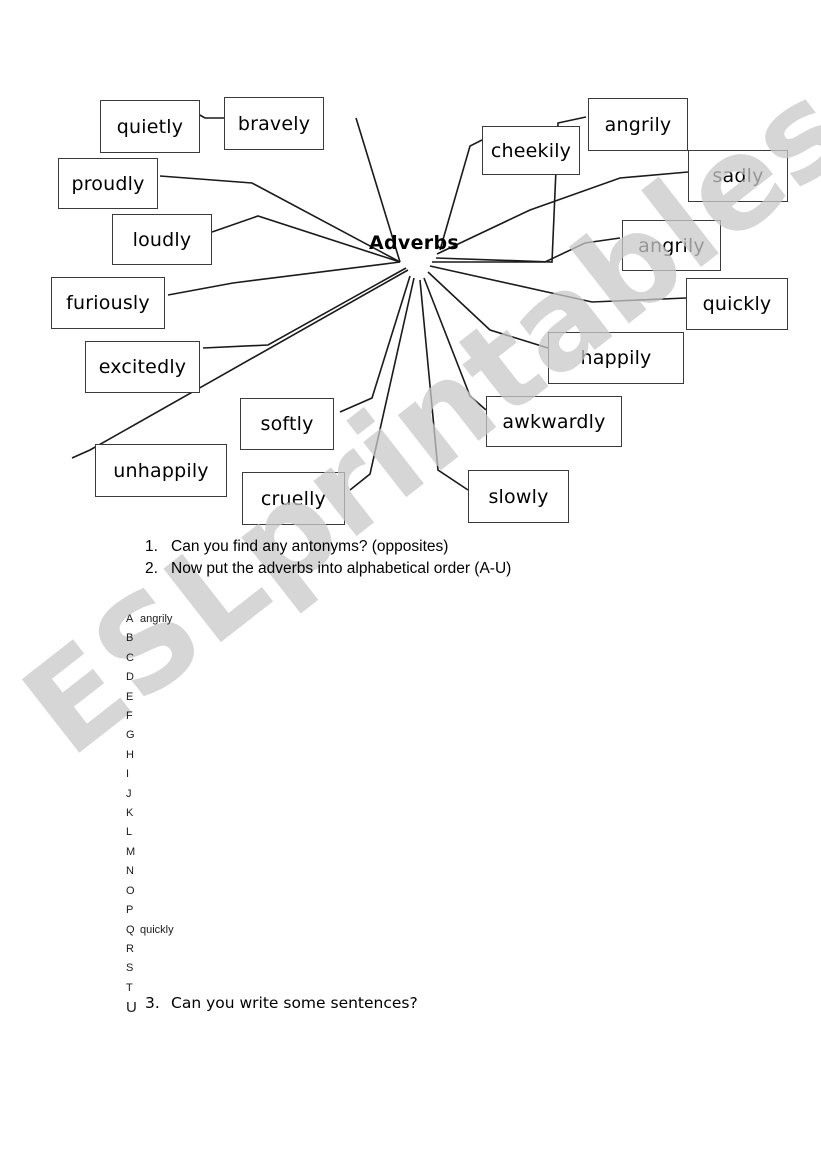 The height and width of the screenshot is (1161, 821). What do you see at coordinates (150, 852) in the screenshot?
I see `alphabet-row: M` at bounding box center [150, 852].